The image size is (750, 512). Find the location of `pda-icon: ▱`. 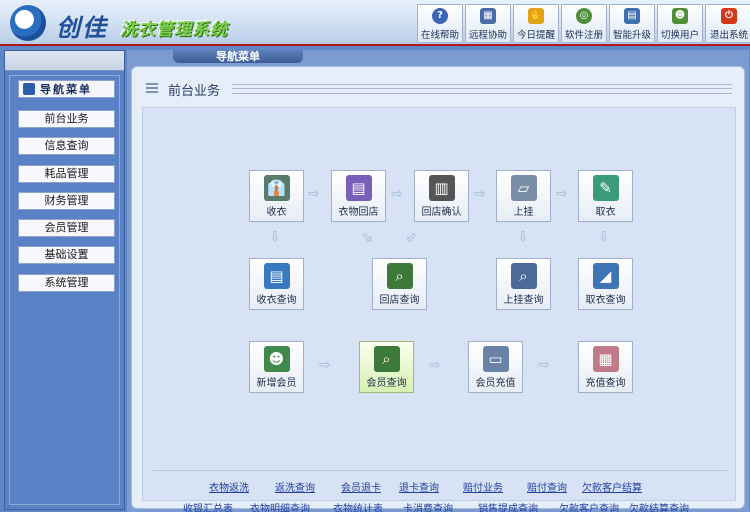

pda-icon: ▱ is located at coordinates (523, 188).